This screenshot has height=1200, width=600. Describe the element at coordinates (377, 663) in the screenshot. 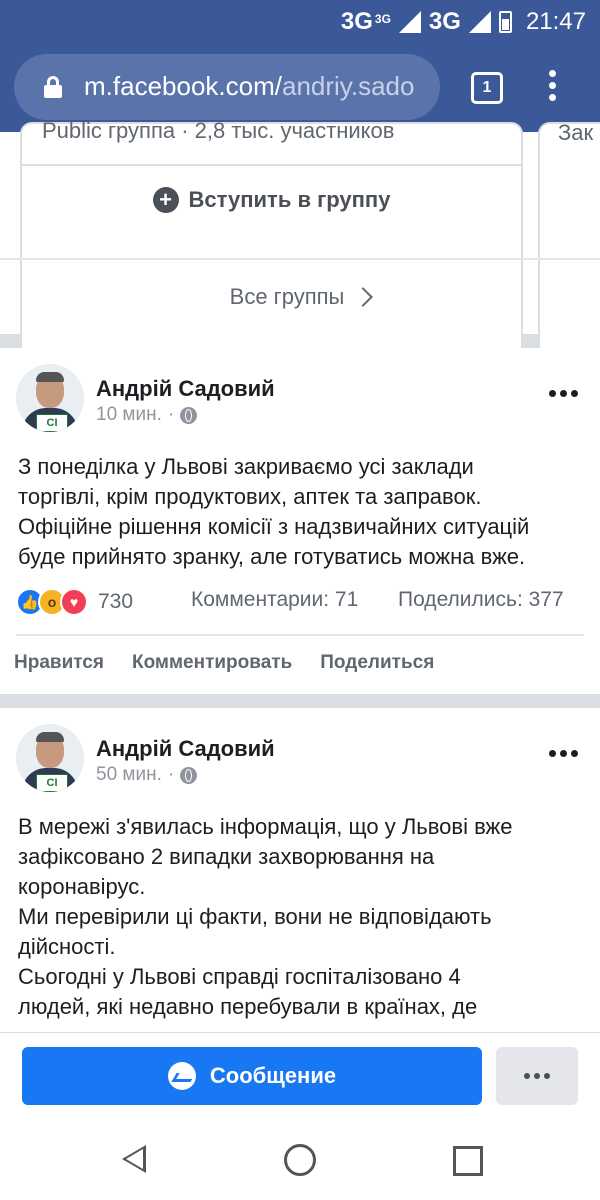

I see `share-button: Поделиться` at that location.